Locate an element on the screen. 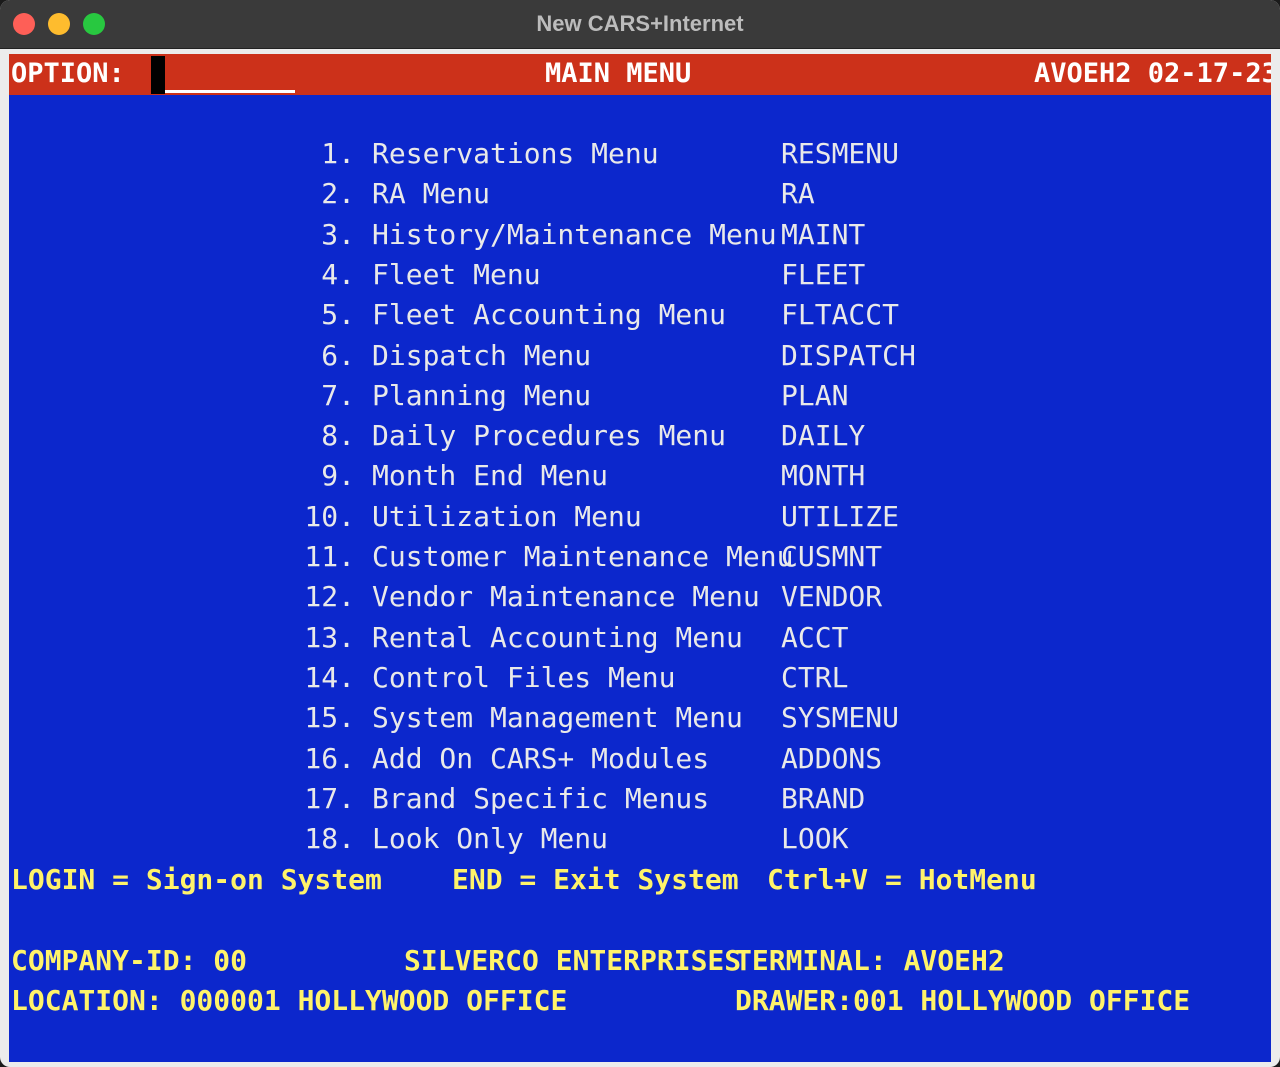 This screenshot has height=1067, width=1280. menu-item-label: Fleet Menu is located at coordinates (456, 274).